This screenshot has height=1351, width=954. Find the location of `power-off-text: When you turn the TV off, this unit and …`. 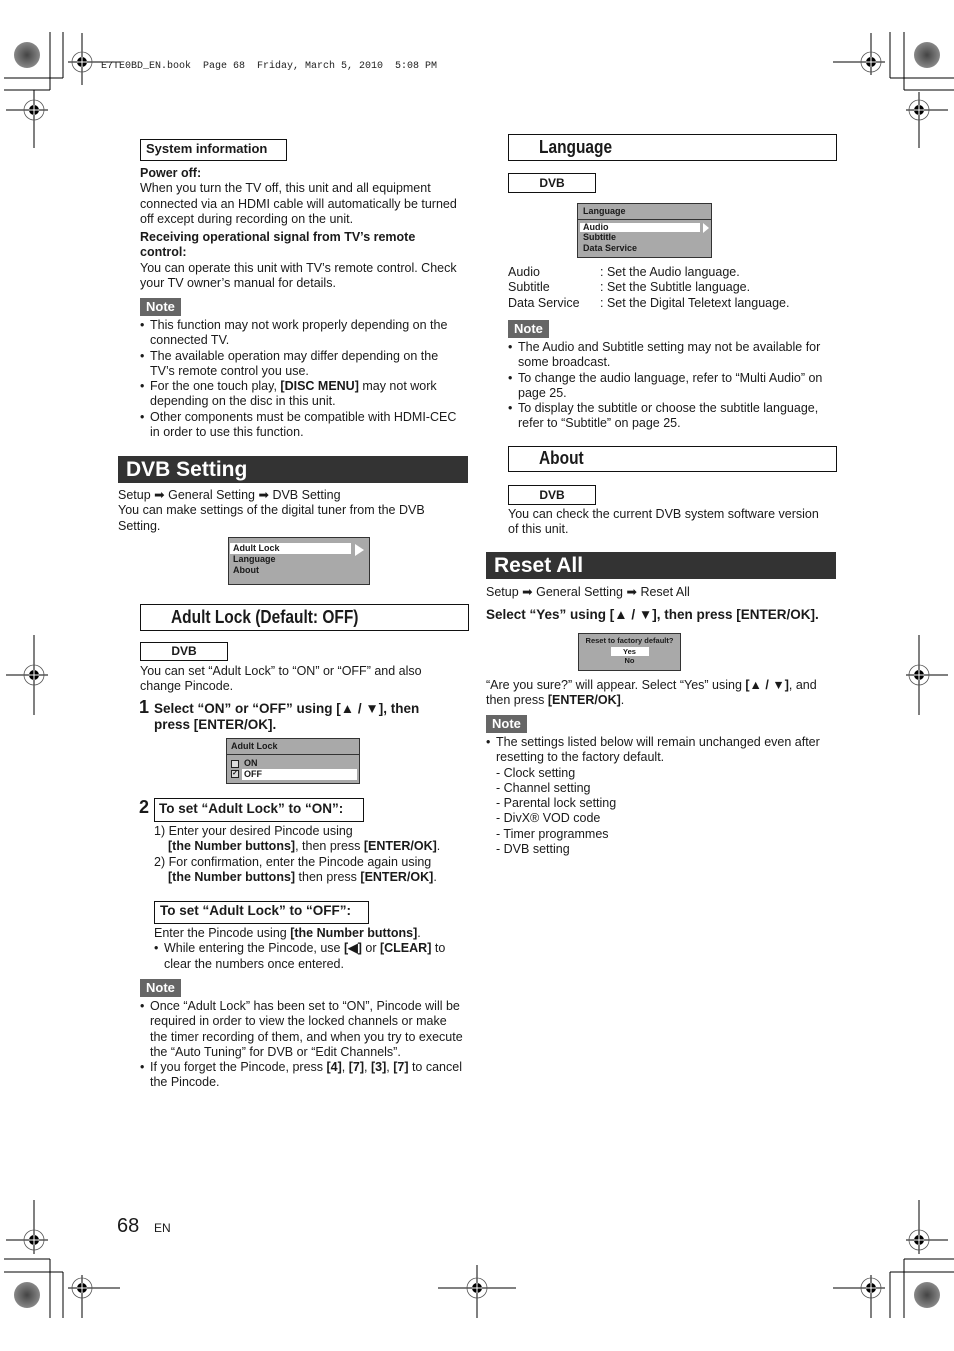

power-off-text: When you turn the TV off, this unit and … is located at coordinates (285, 188).